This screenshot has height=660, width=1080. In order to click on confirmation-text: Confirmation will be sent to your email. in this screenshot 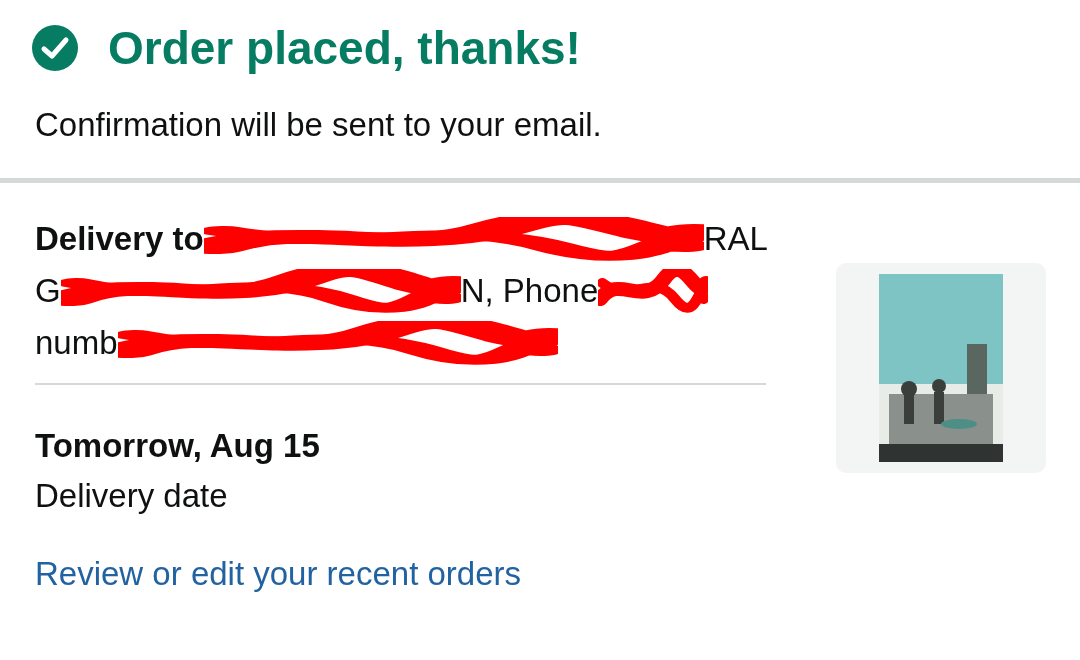, I will do `click(318, 124)`.